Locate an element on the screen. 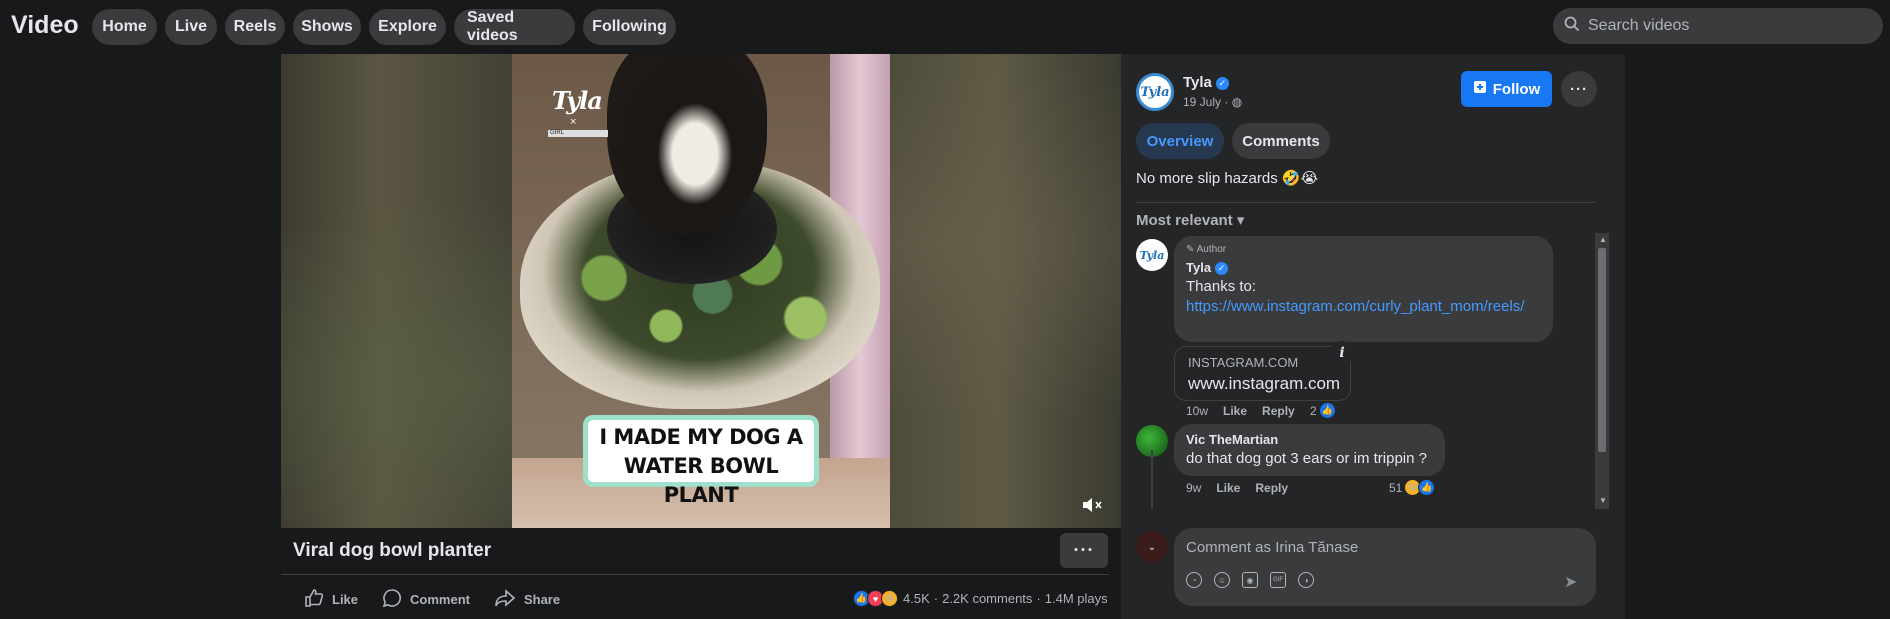 The image size is (1890, 619). send-icon: ➤ is located at coordinates (1570, 582).